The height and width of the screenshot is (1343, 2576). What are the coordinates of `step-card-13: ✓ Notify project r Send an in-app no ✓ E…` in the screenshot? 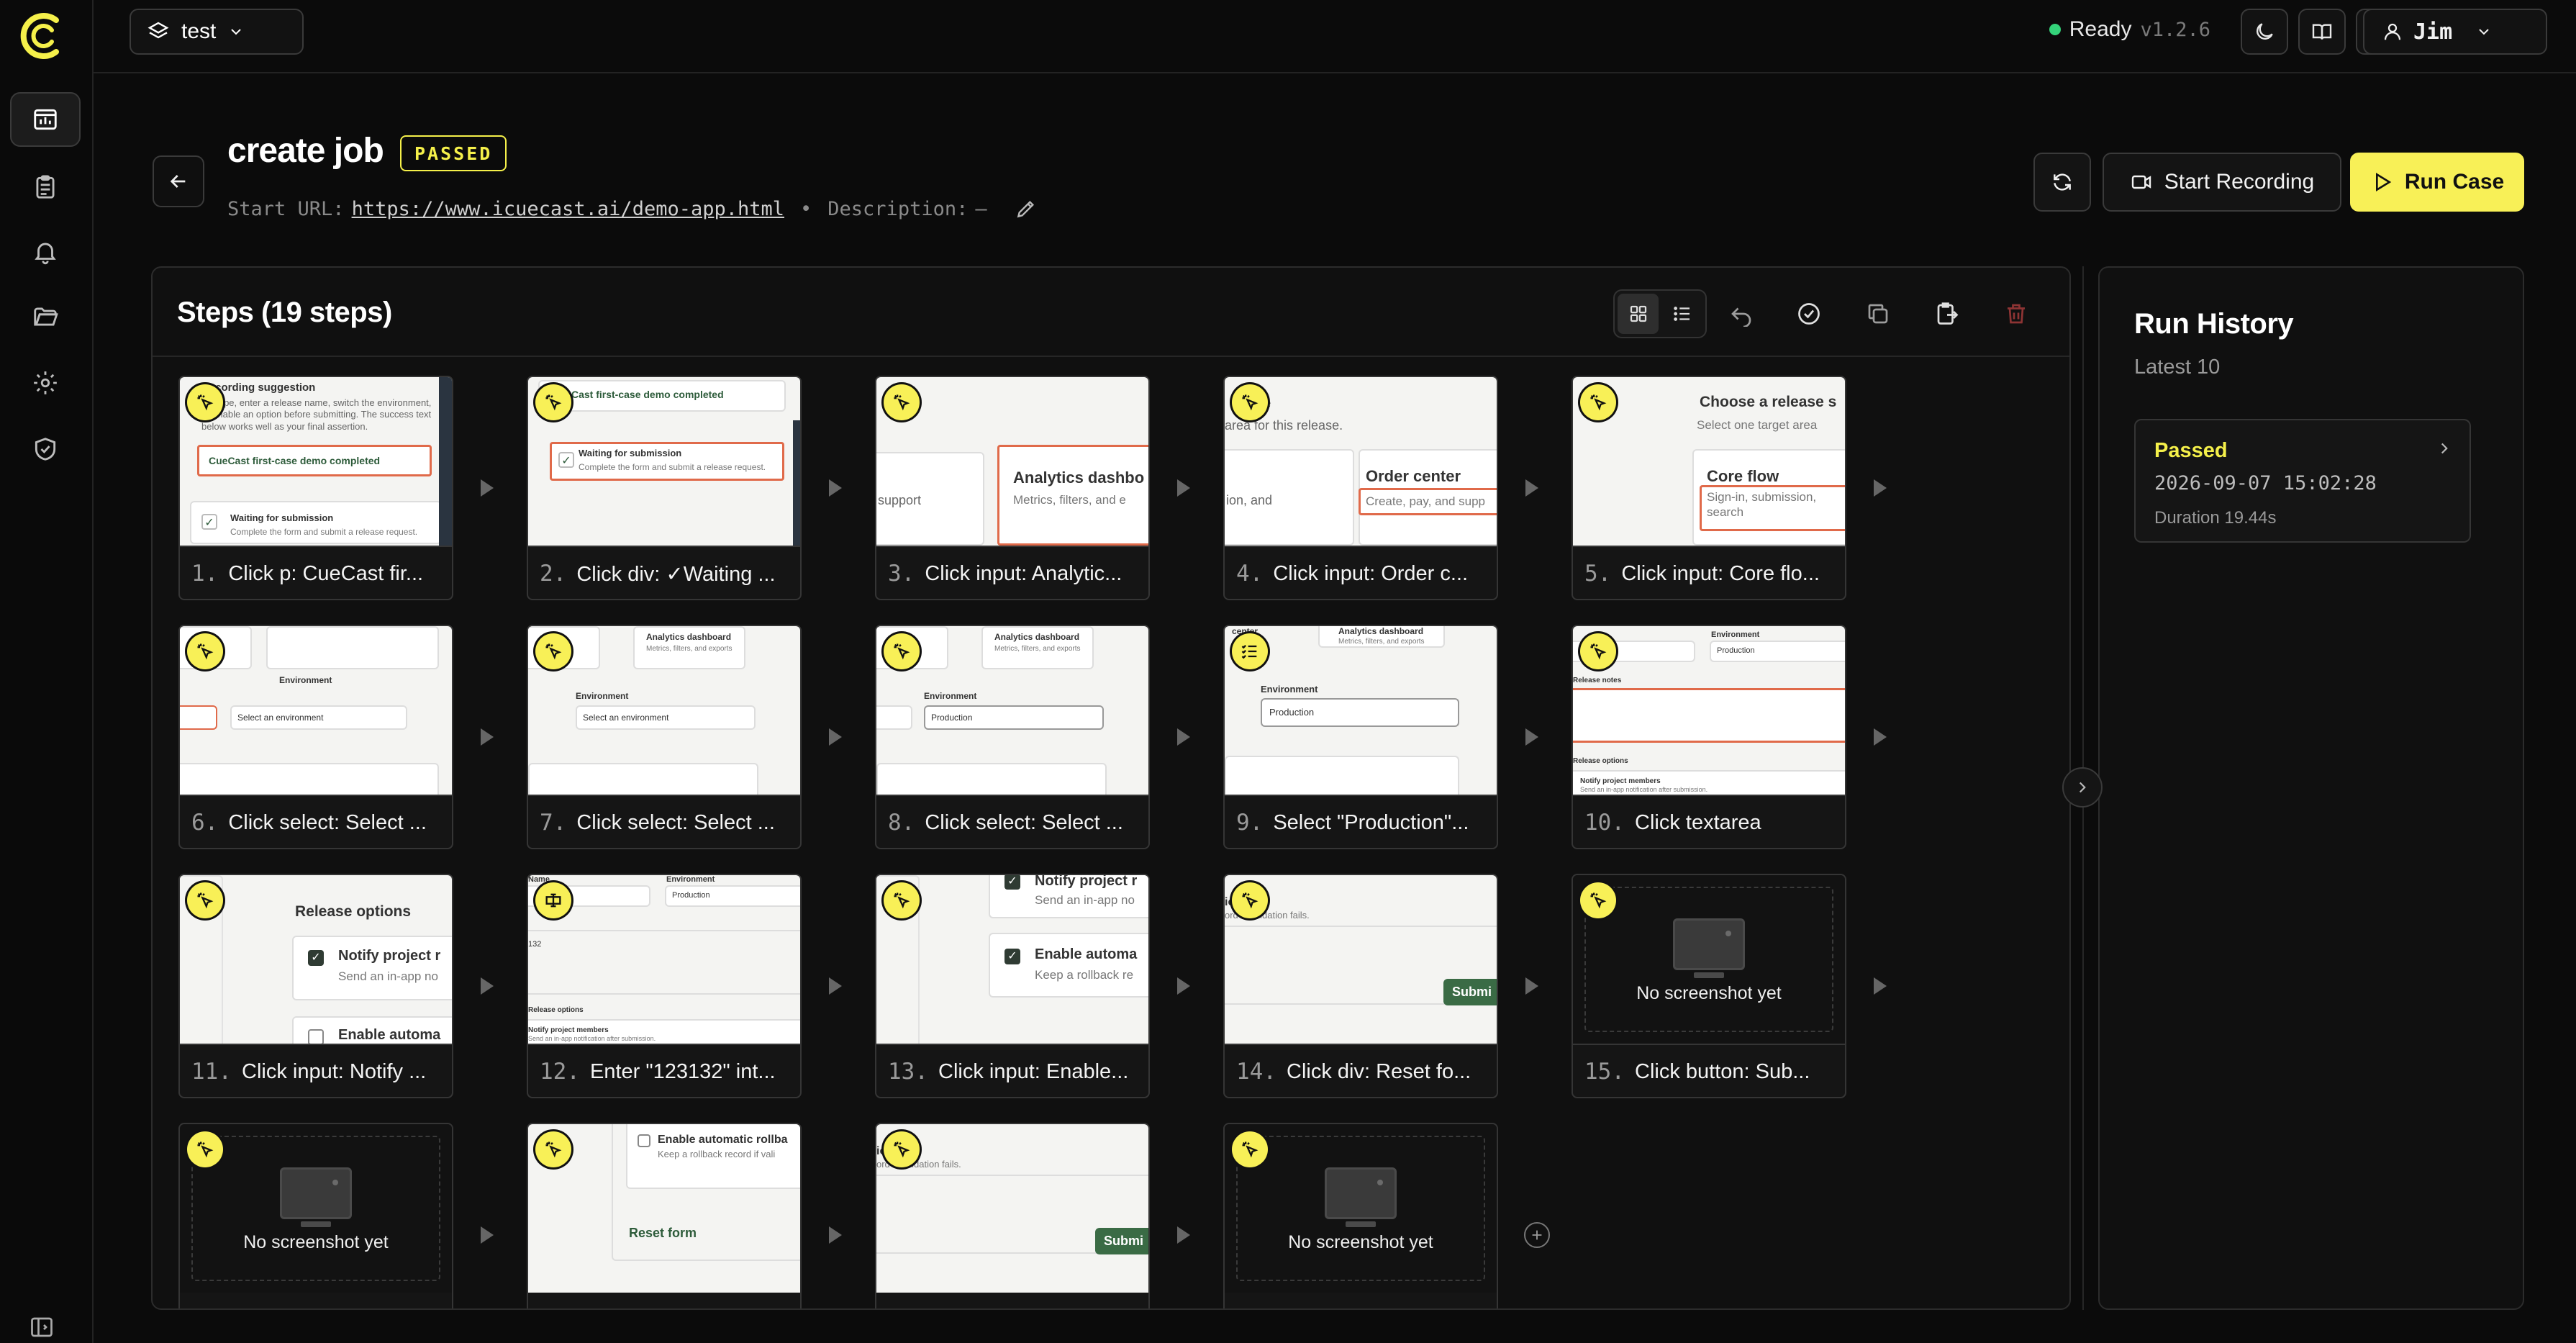 It's located at (1012, 986).